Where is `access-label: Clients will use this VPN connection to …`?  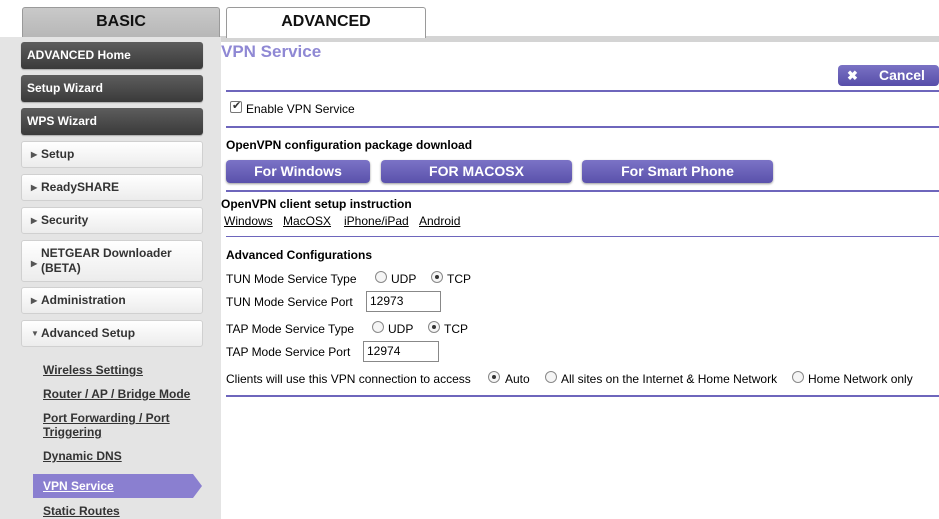 access-label: Clients will use this VPN connection to … is located at coordinates (348, 379).